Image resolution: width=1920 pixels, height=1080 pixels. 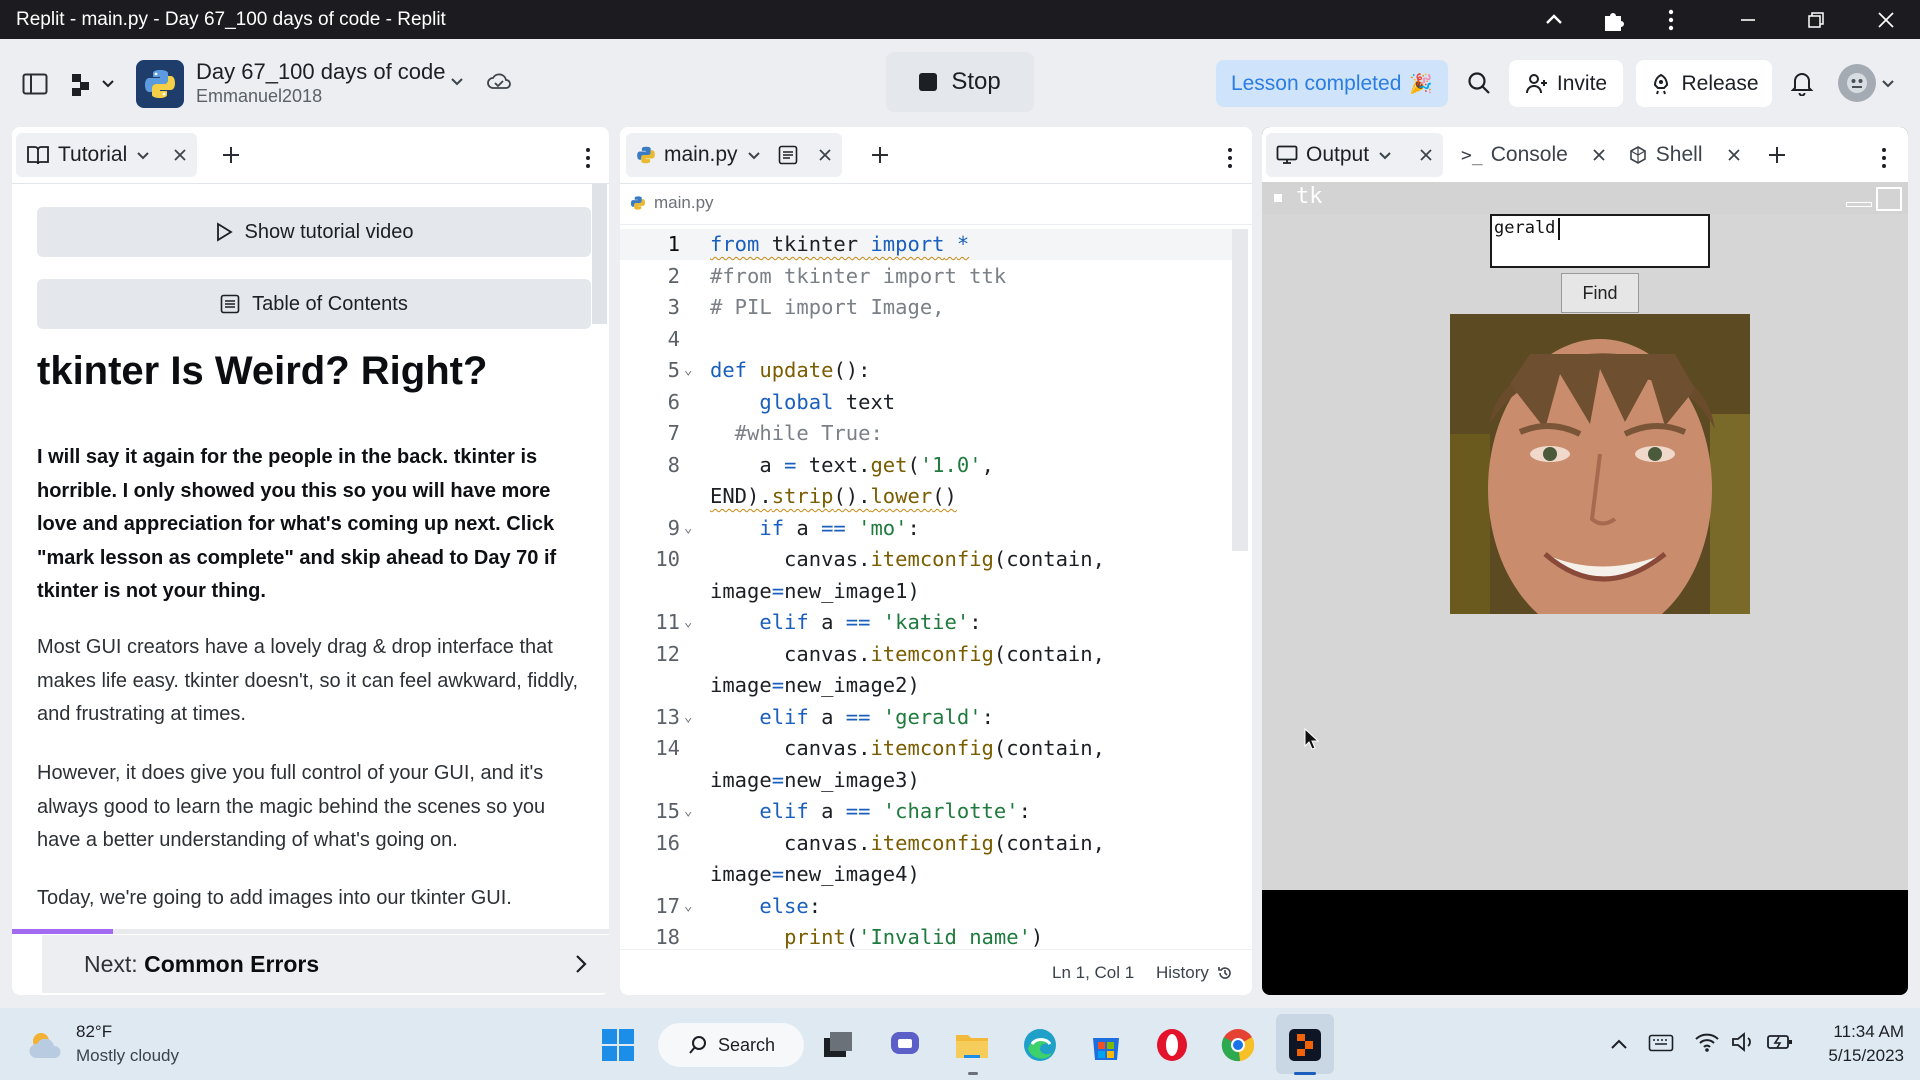 I want to click on lesson-completed-badge: Lesson completed 🎉, so click(x=1332, y=83).